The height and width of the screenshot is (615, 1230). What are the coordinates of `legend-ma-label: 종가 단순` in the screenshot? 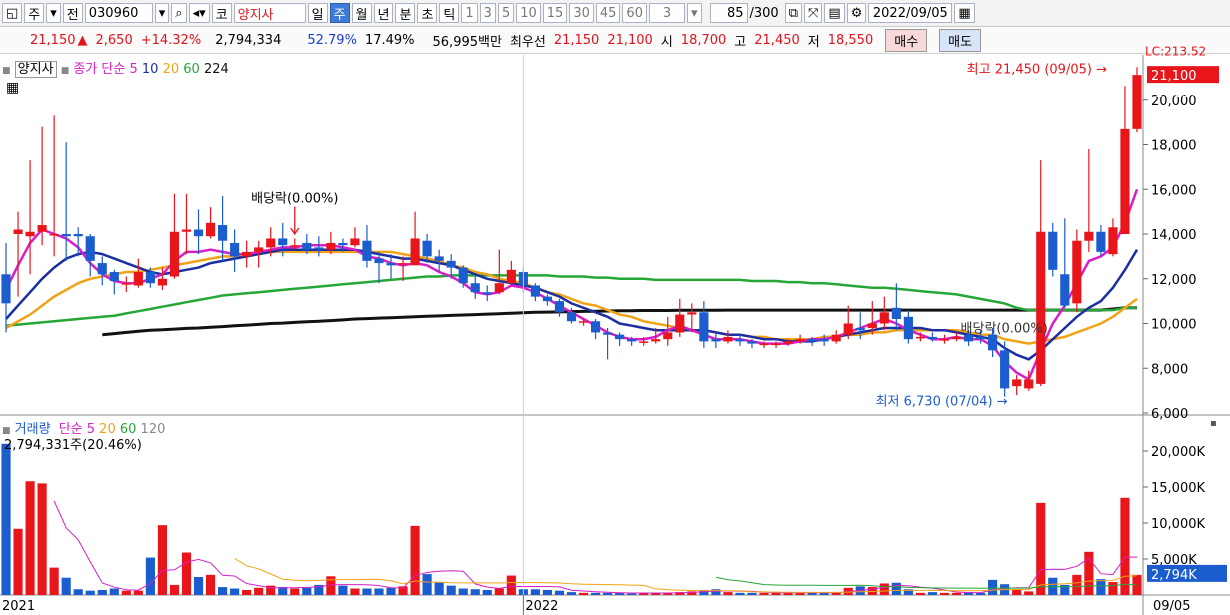 It's located at (99, 69).